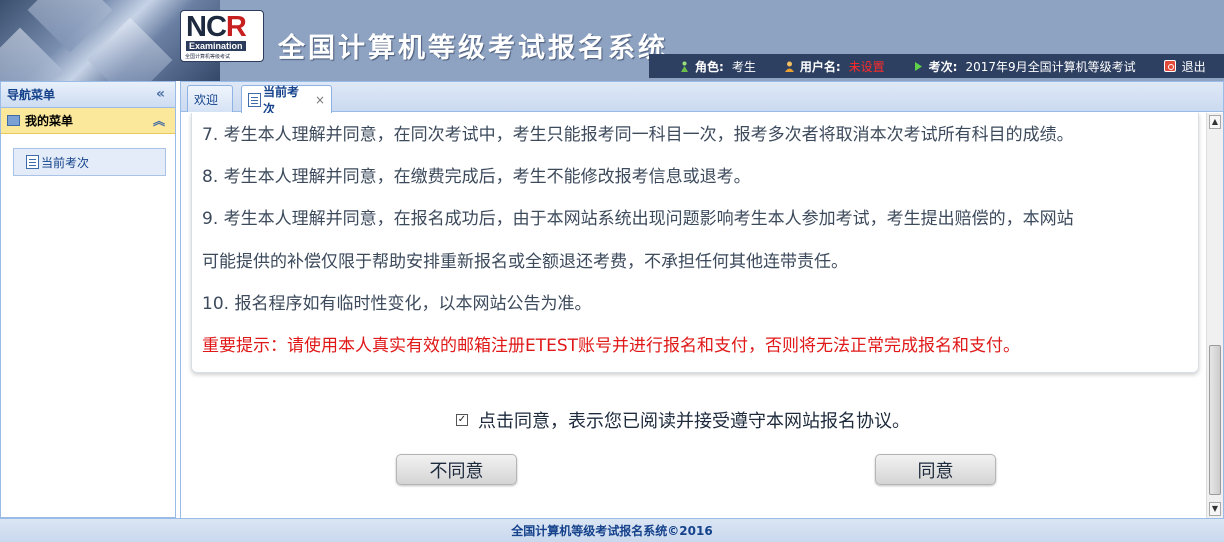  What do you see at coordinates (820, 66) in the screenshot?
I see `username-label: 用户名:` at bounding box center [820, 66].